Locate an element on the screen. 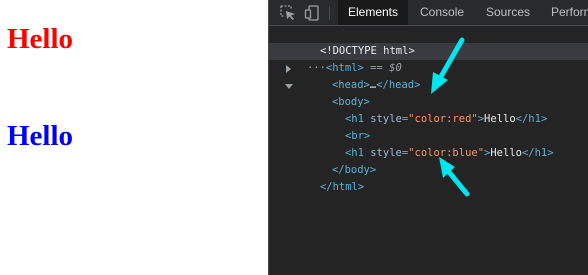 The height and width of the screenshot is (275, 588). arrow-to-red-value is located at coordinates (448, 65).